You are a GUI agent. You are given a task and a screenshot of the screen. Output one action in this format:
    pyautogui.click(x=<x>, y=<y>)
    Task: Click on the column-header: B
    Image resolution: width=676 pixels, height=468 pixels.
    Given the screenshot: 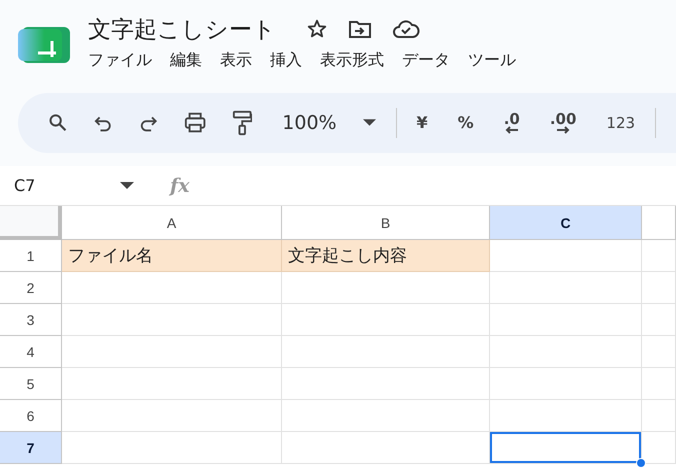 What is the action you would take?
    pyautogui.click(x=386, y=223)
    